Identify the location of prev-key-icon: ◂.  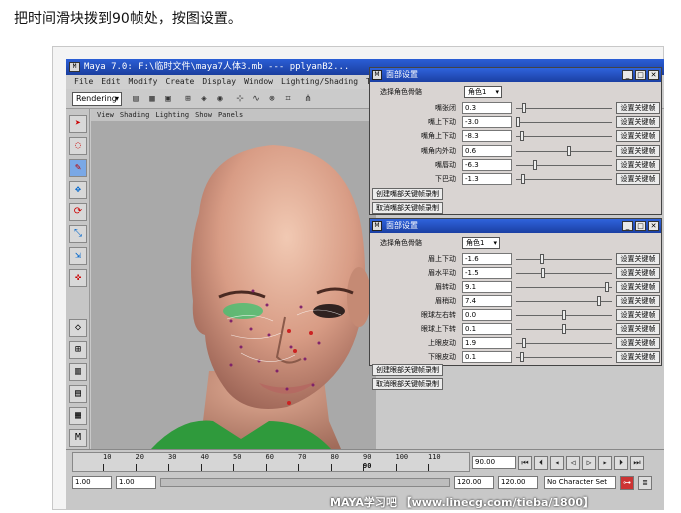
(557, 463).